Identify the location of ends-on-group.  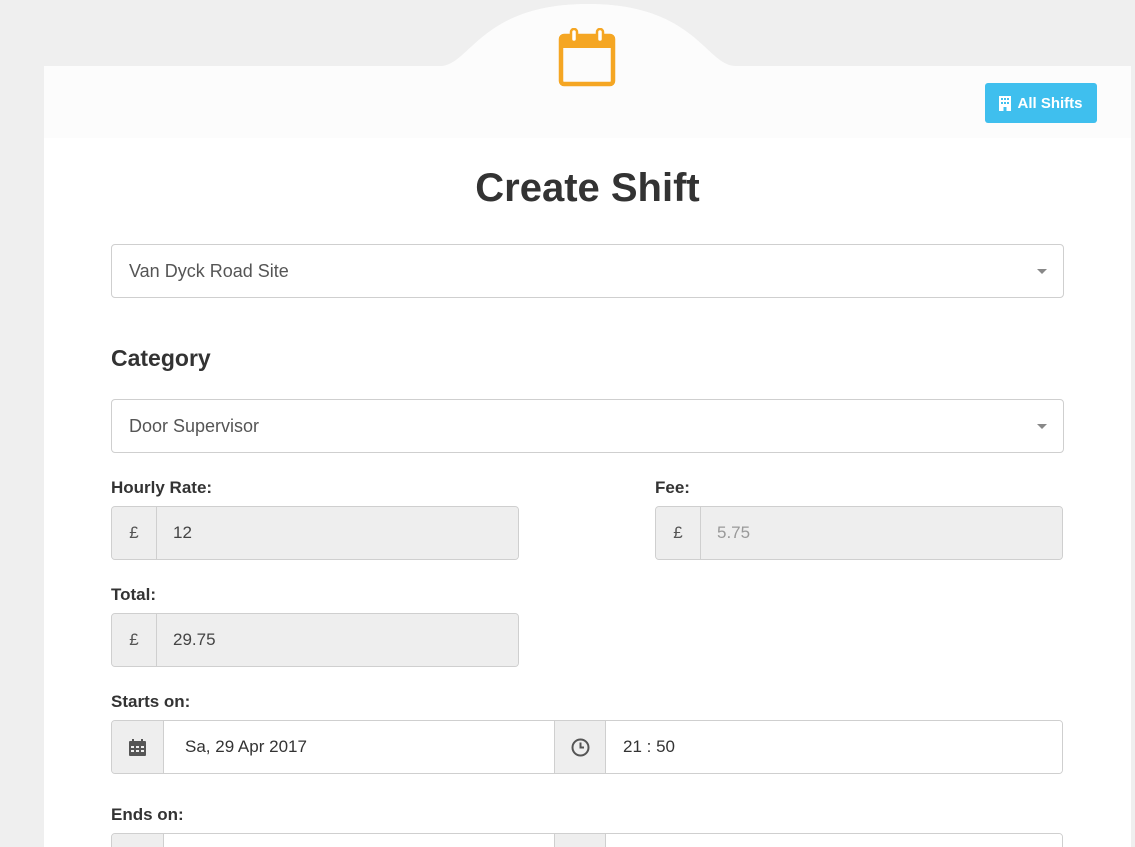
(587, 840).